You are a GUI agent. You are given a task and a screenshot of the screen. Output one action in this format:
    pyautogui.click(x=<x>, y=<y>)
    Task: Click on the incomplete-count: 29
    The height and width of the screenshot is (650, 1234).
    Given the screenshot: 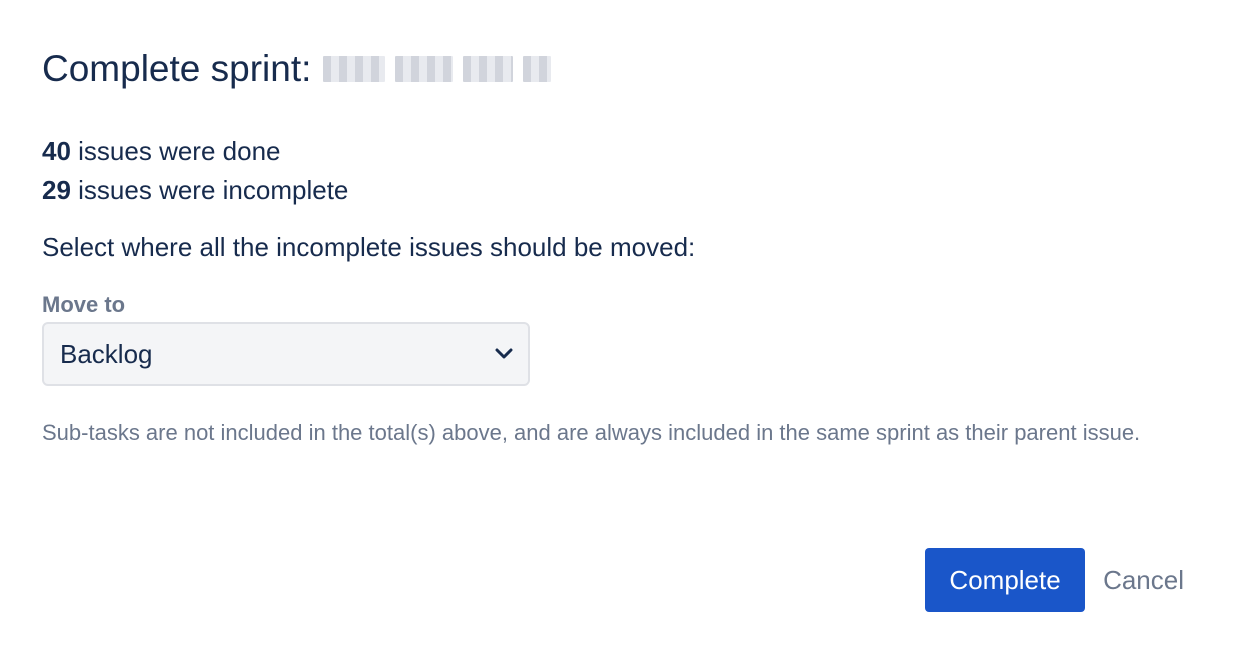 What is the action you would take?
    pyautogui.click(x=56, y=190)
    